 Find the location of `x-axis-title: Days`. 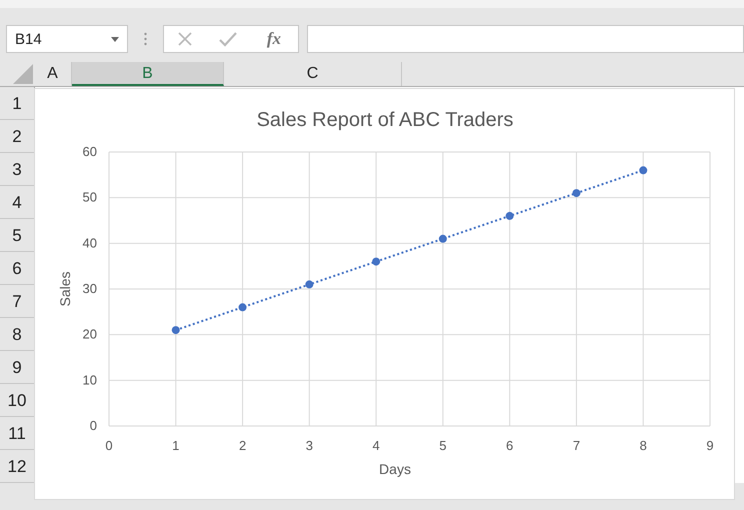

x-axis-title: Days is located at coordinates (395, 469).